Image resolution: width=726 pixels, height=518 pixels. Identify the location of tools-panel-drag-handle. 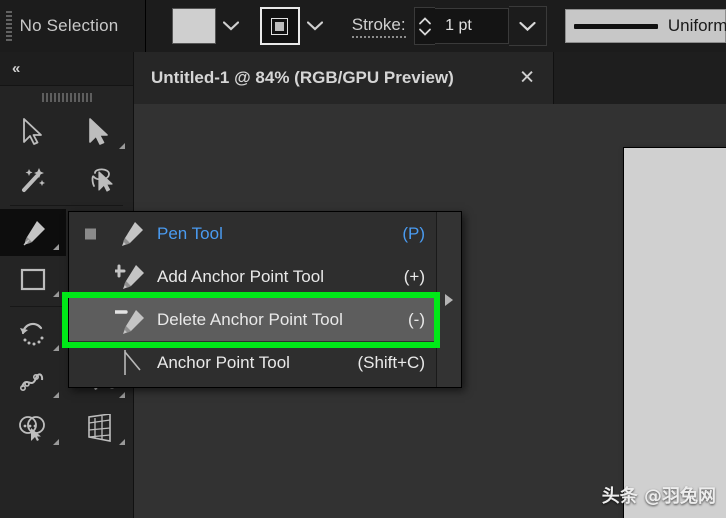
(66, 97).